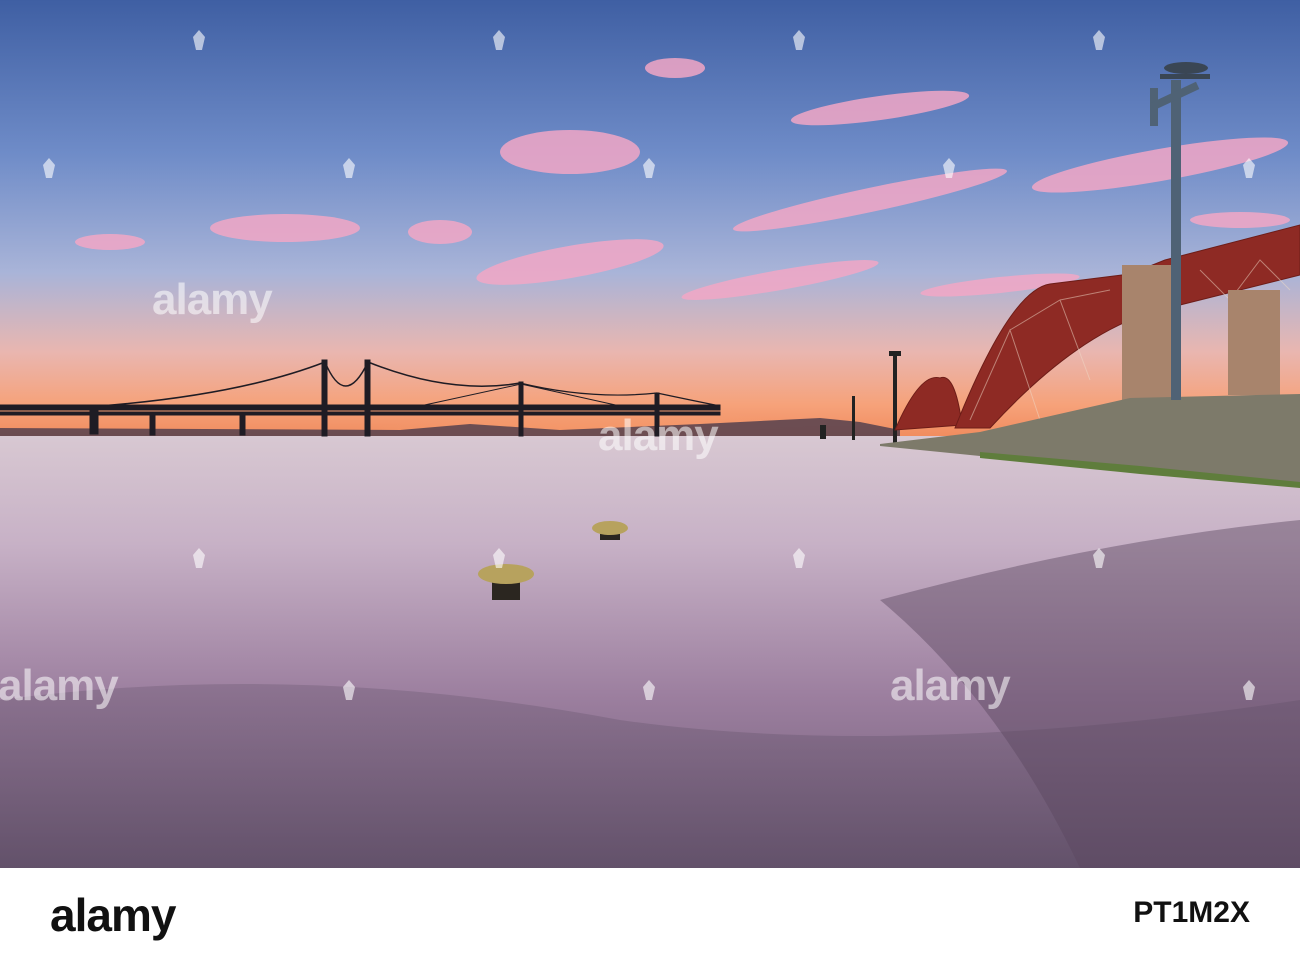 This screenshot has width=1300, height=956. I want to click on image-id: PT1M2X, so click(1191, 912).